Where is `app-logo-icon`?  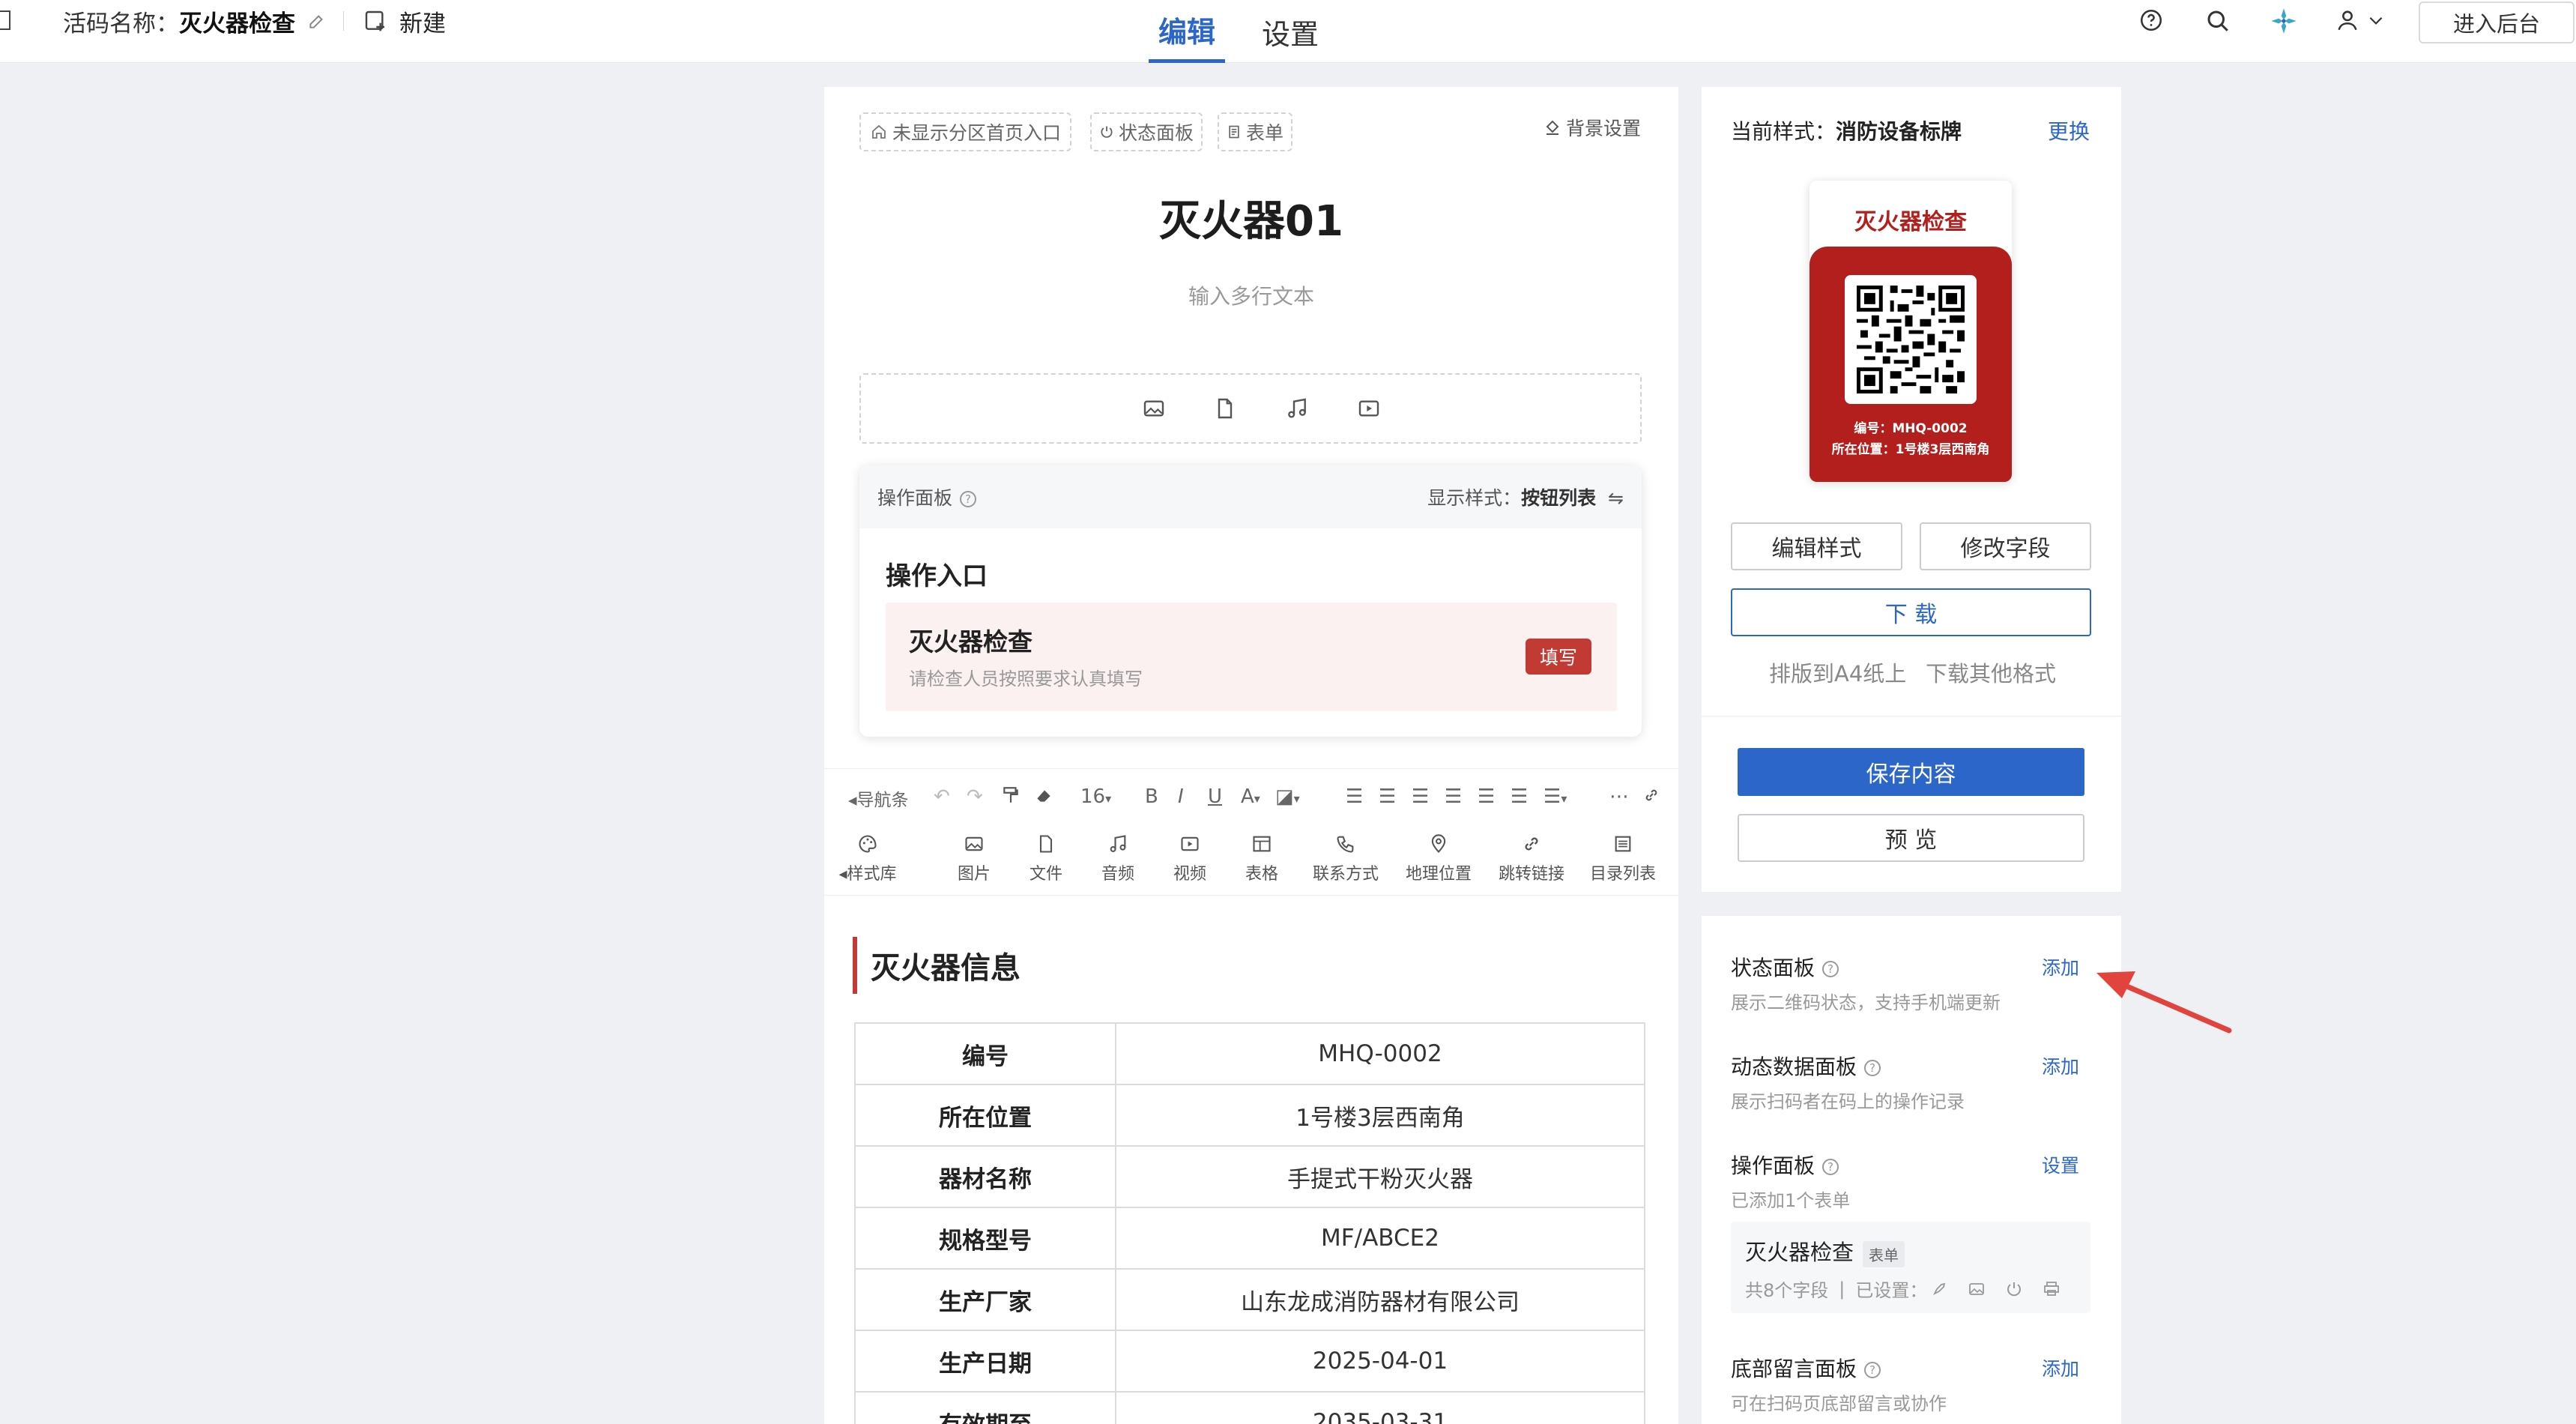 app-logo-icon is located at coordinates (2284, 21).